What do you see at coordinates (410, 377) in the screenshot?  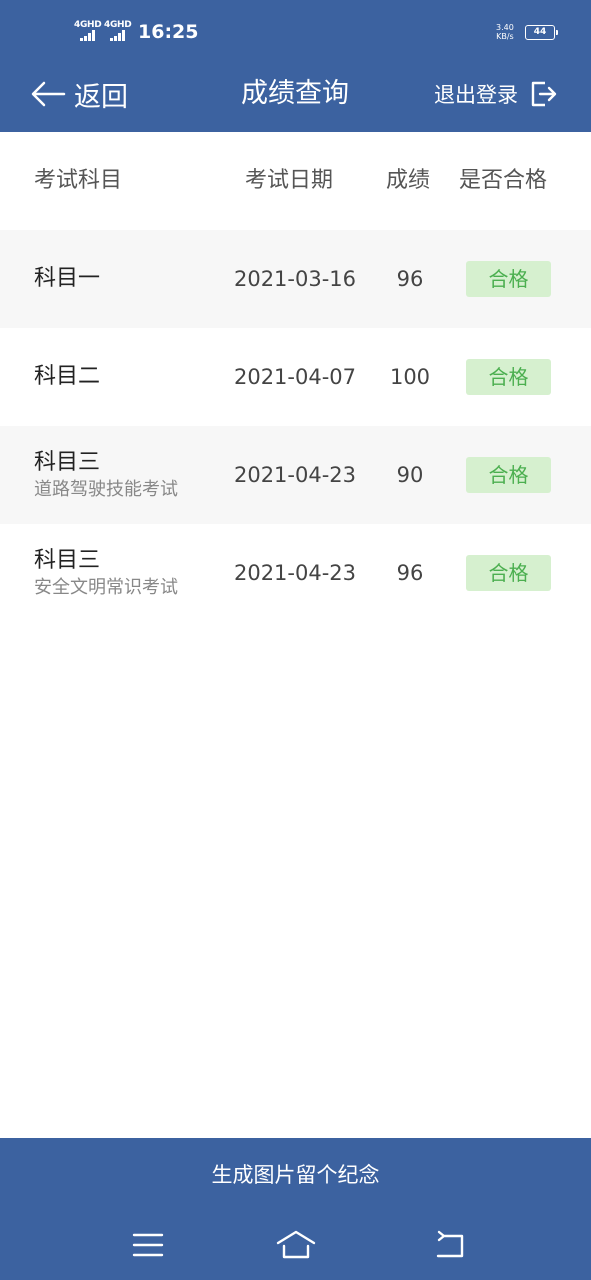 I see `score-cell: 100` at bounding box center [410, 377].